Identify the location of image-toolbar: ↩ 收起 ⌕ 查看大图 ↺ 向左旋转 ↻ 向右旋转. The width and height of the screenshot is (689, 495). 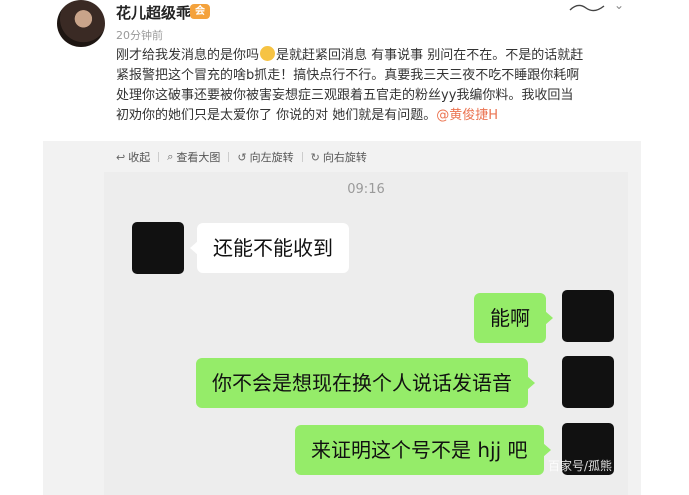
(245, 157).